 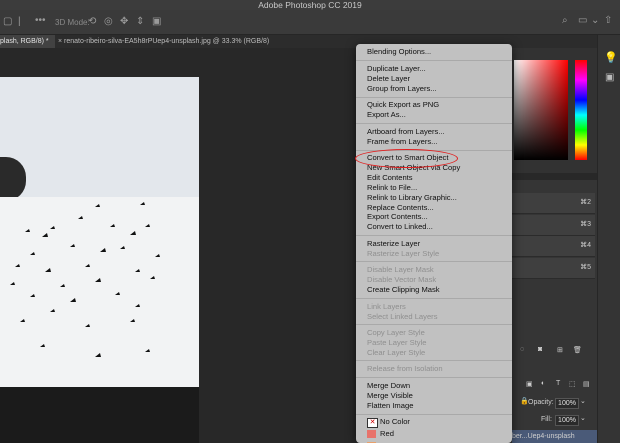 I want to click on options-bar: ▢ | ••• 3D Mode: ⟲ ◎ ✥ ⇕ ▣ ⌕ ▭ ⌄ ⇧, so click(x=310, y=22).